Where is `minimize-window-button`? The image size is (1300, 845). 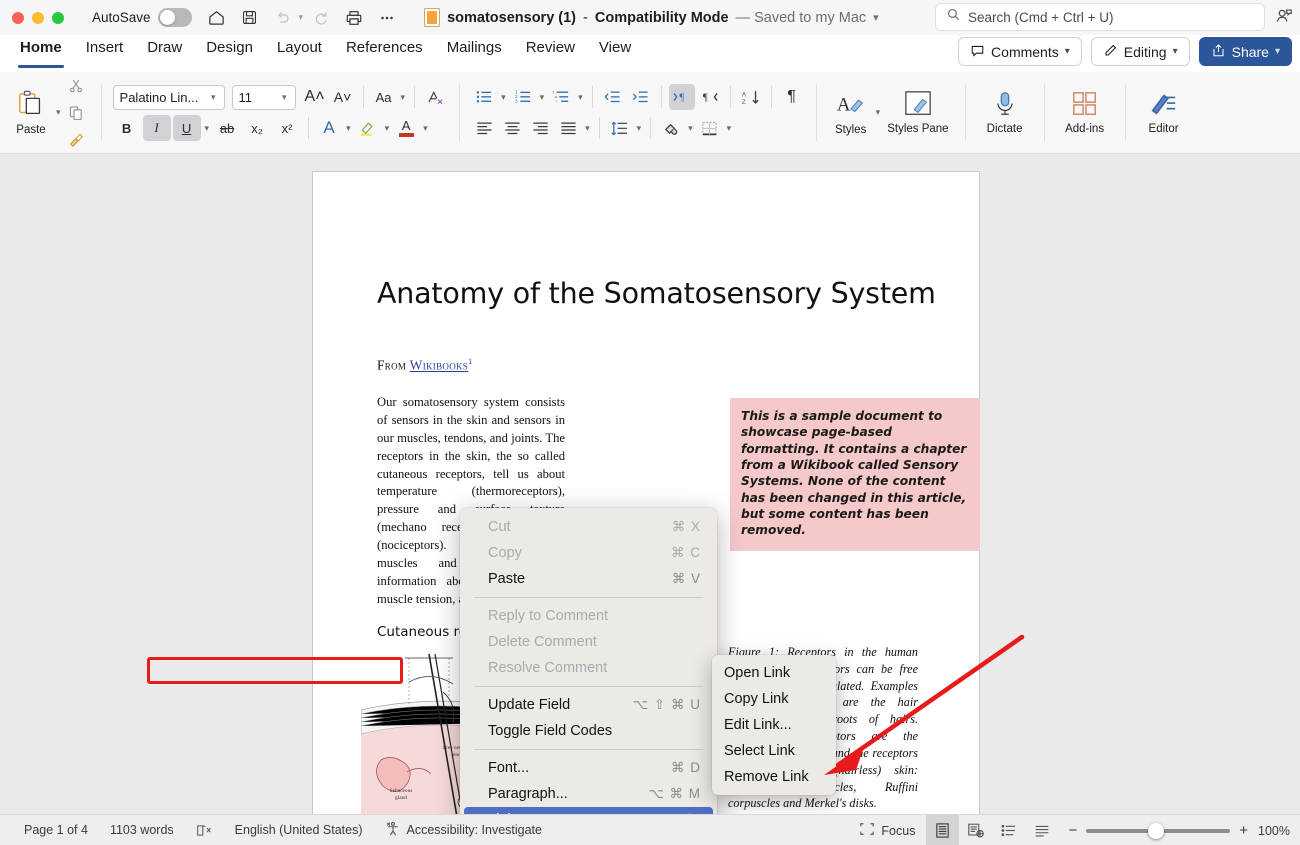 minimize-window-button is located at coordinates (38, 17).